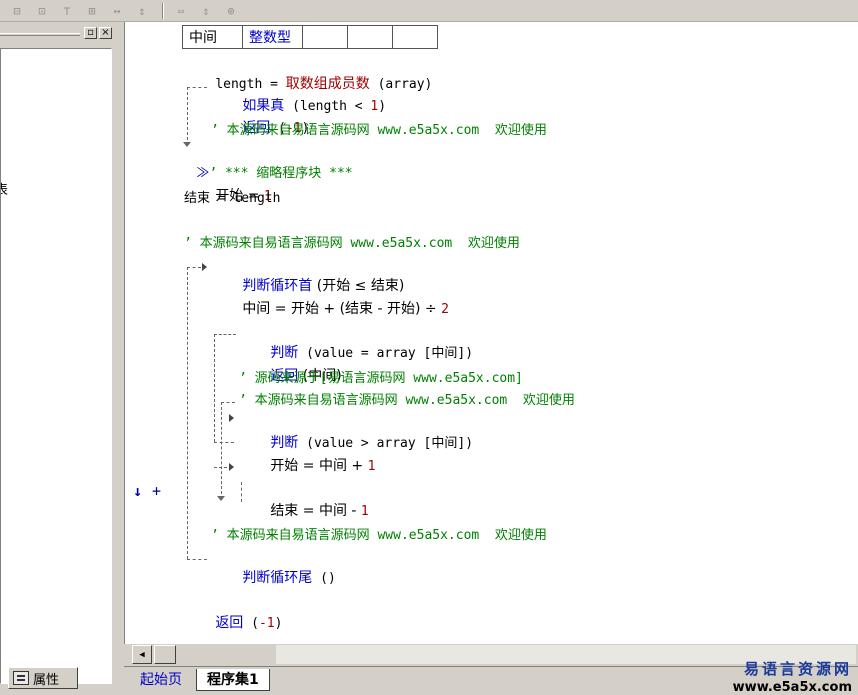 Image resolution: width=858 pixels, height=695 pixels. Describe the element at coordinates (142, 654) in the screenshot. I see `scroll-left-button: ◀` at that location.